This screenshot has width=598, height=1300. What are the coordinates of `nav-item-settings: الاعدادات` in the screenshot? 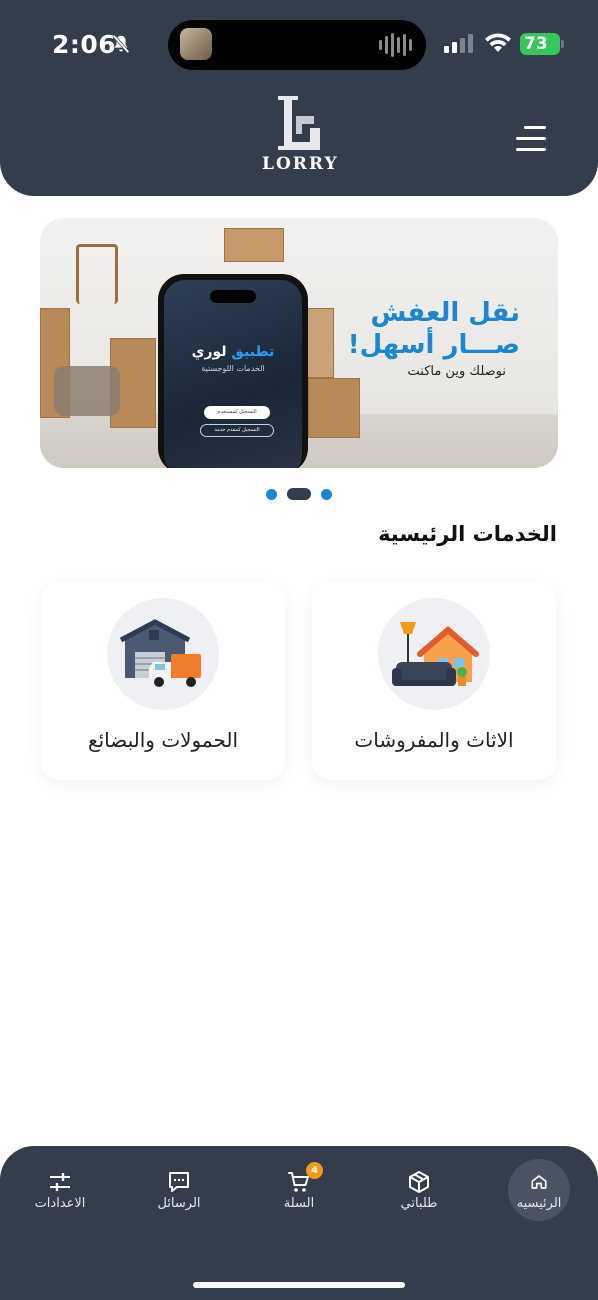 It's located at (60, 1194).